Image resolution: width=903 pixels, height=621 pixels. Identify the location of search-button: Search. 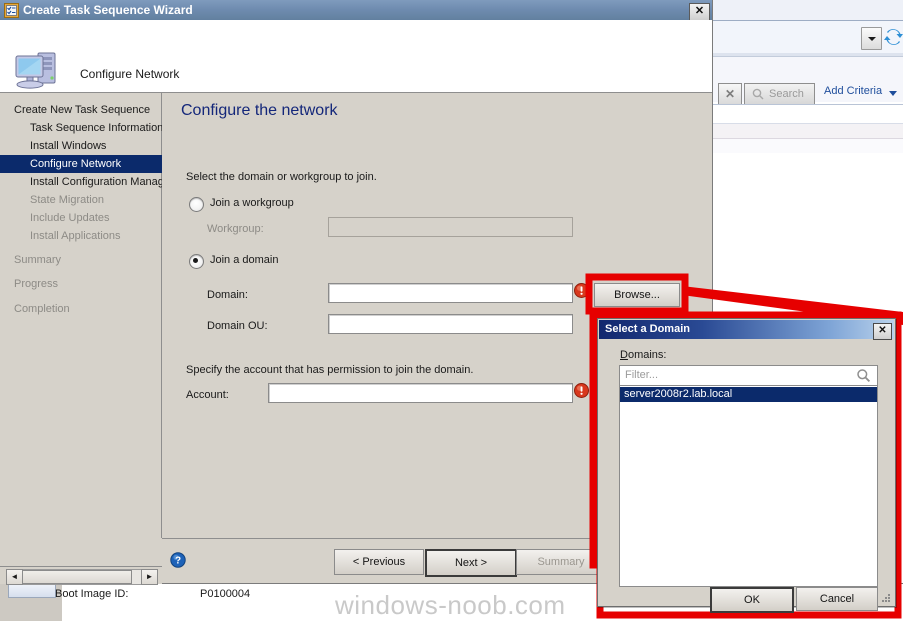
(779, 94).